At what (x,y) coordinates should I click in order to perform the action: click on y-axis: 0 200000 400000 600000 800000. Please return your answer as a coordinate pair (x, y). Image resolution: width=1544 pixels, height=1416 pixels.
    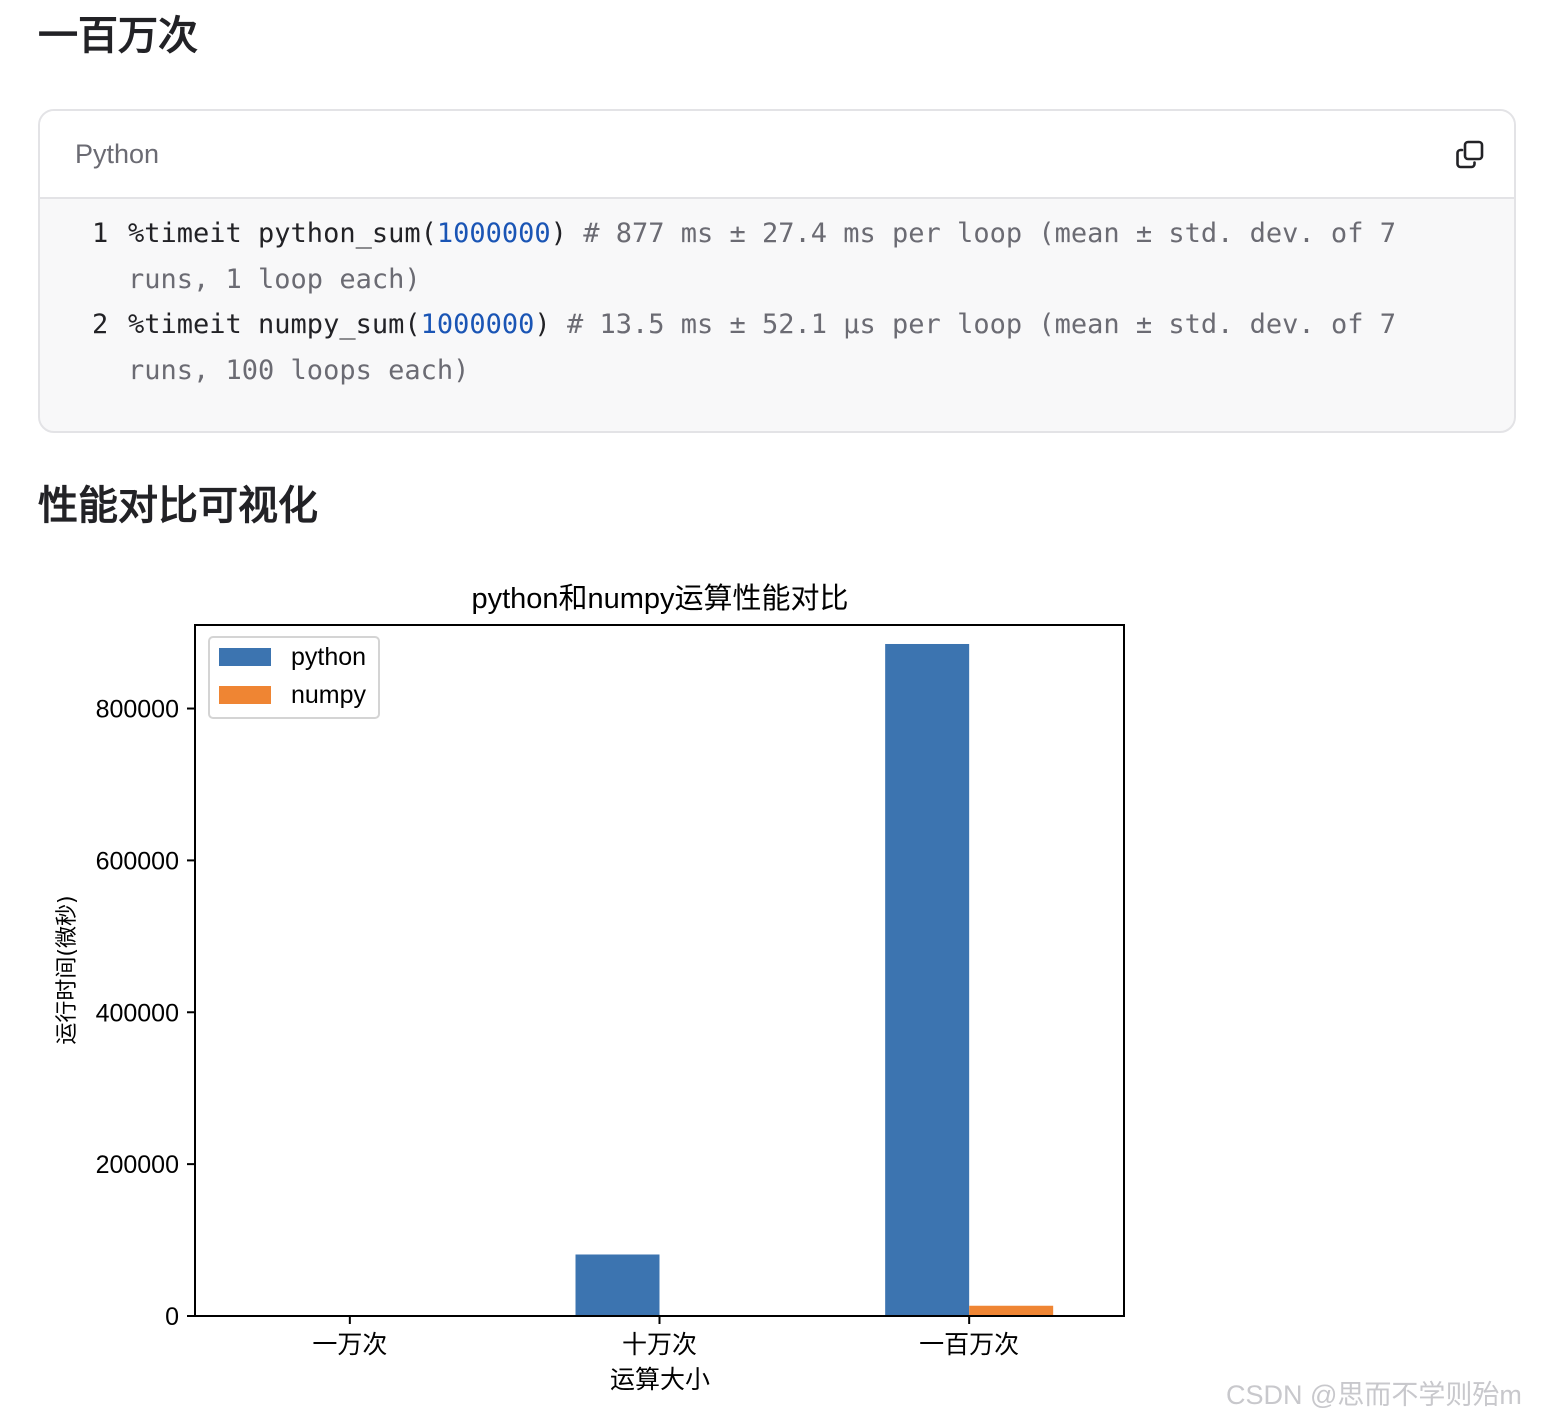
    Looking at the image, I should click on (145, 1013).